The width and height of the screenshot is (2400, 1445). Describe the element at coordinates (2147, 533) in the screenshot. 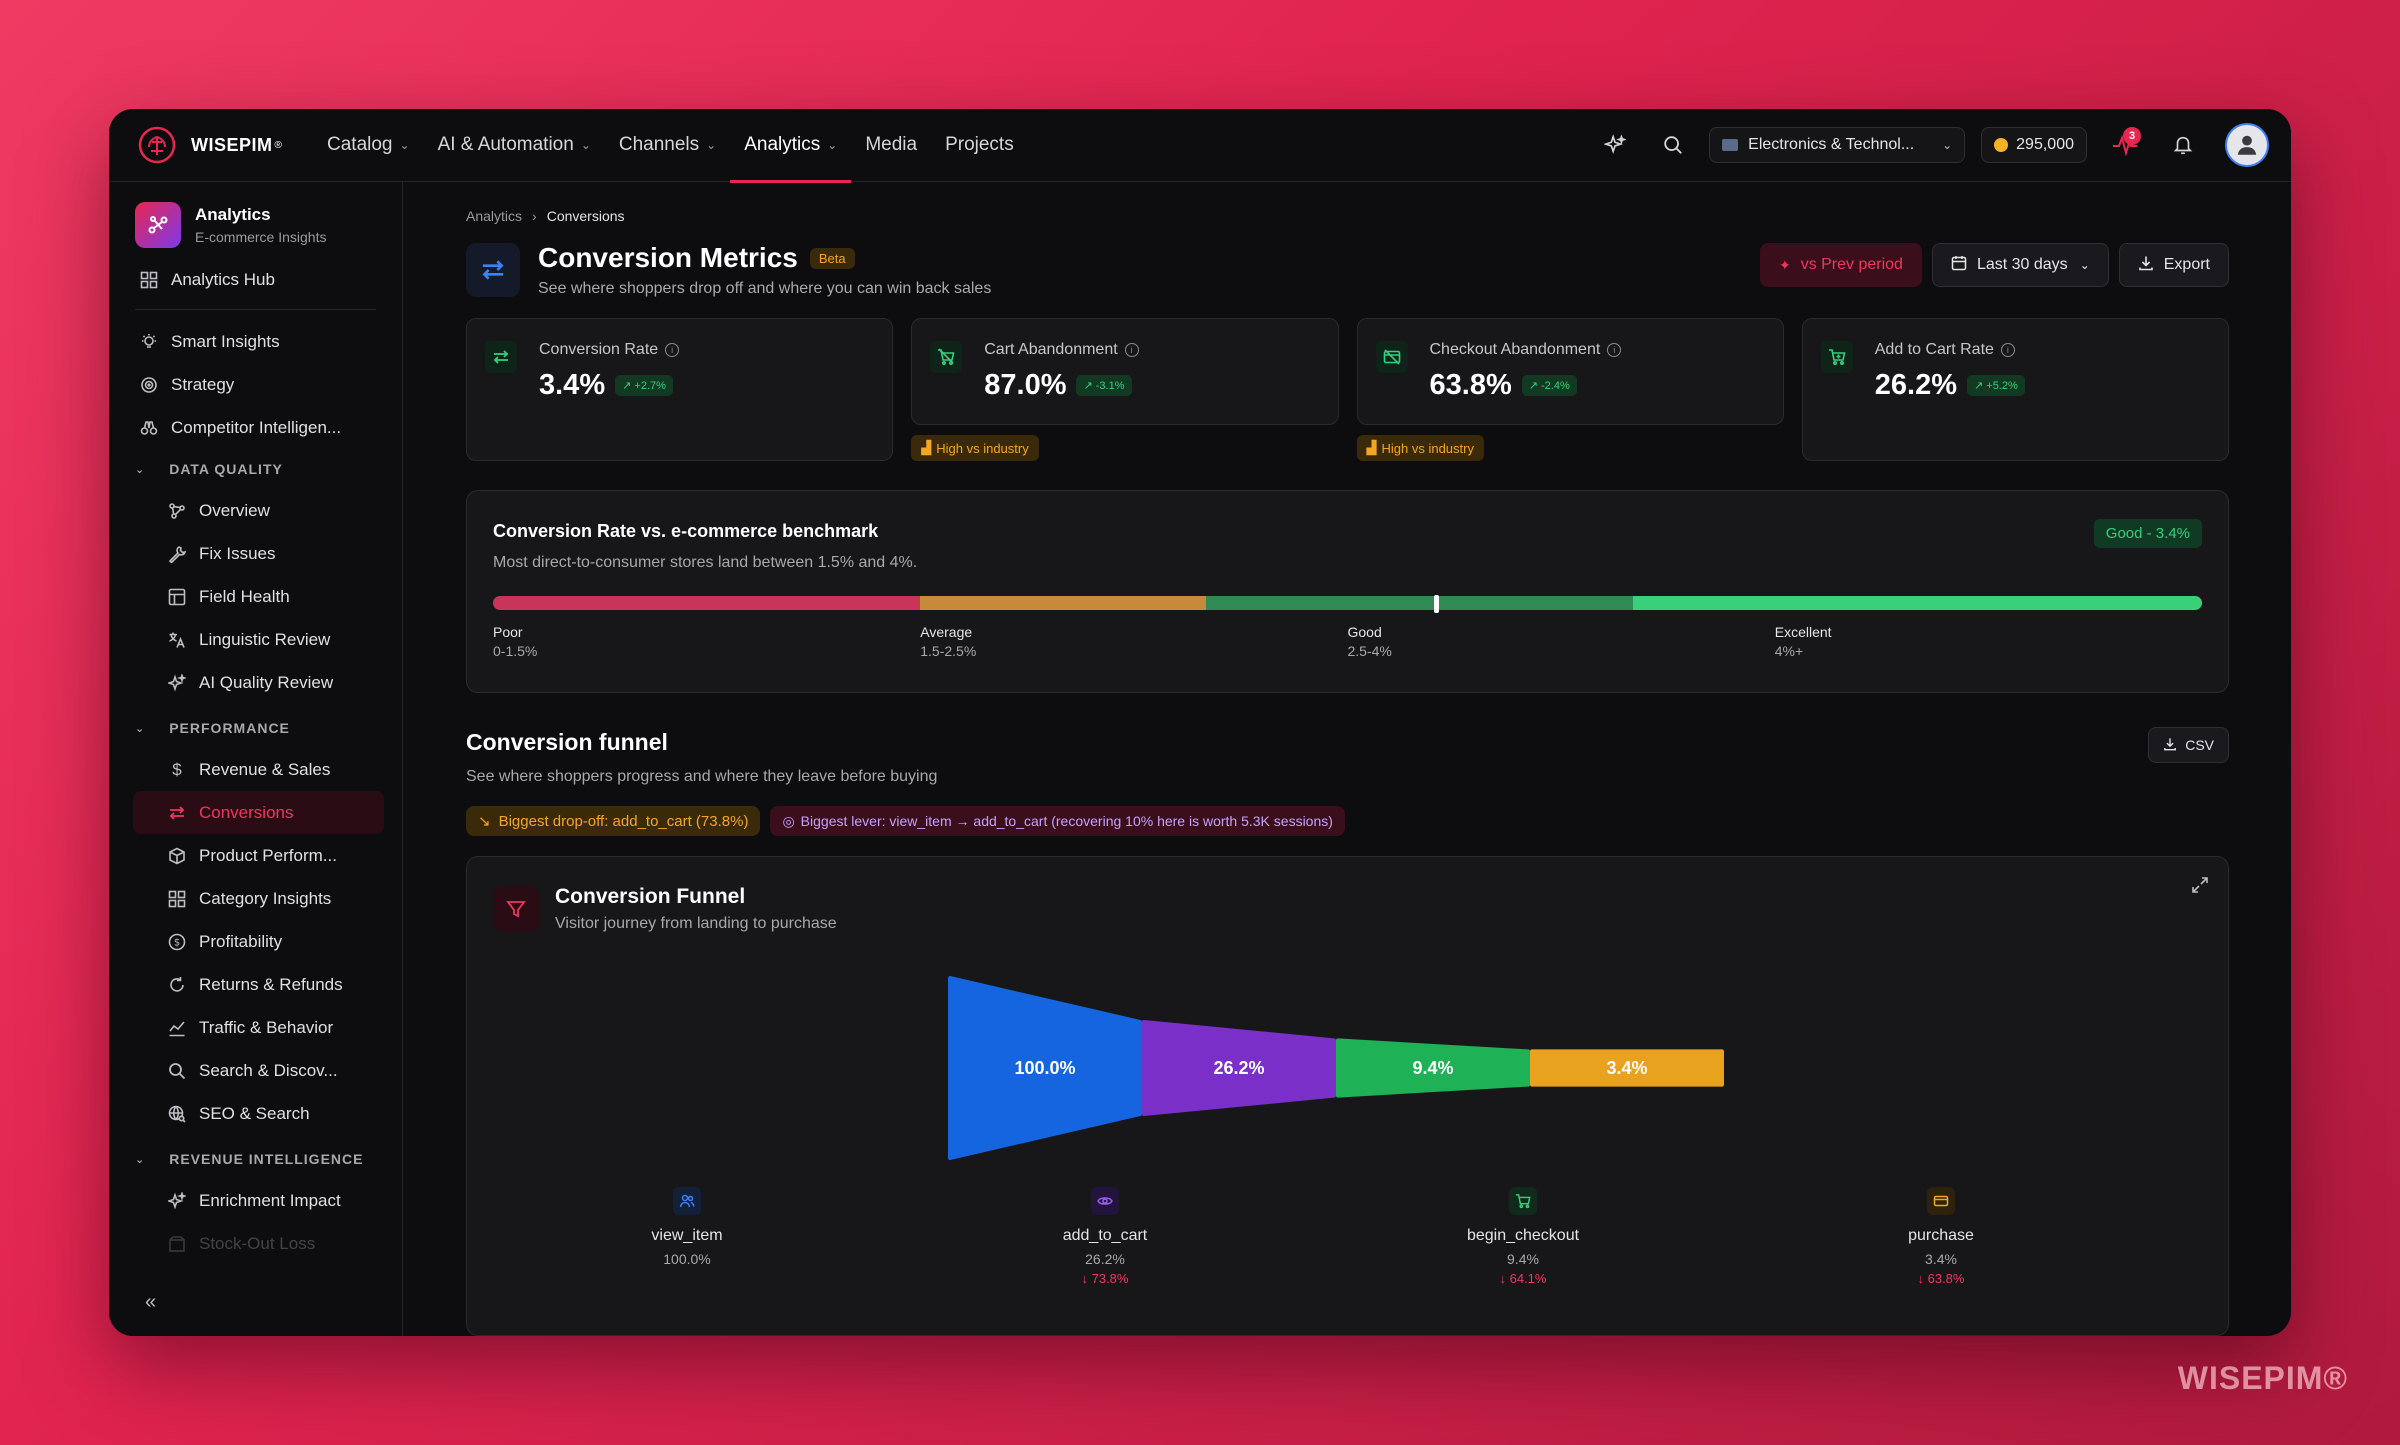

I see `benchmark-status-badge: Good - 3.4%` at that location.